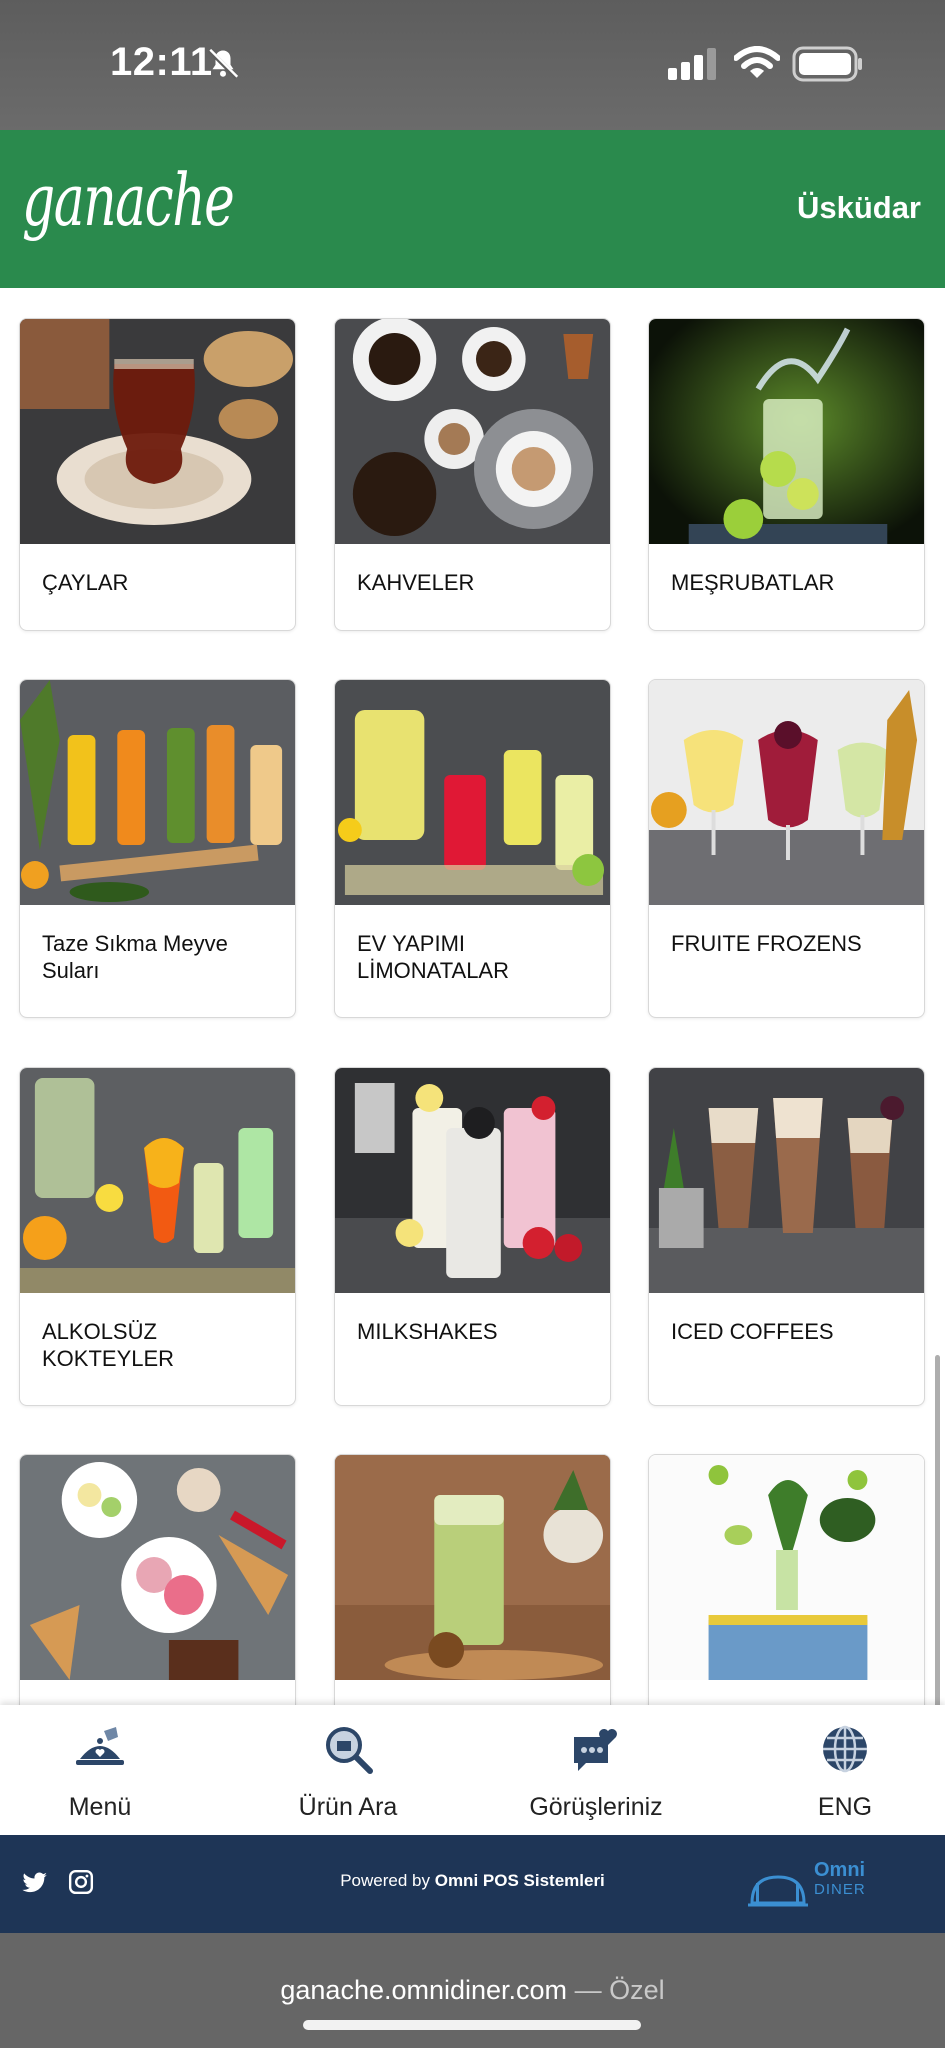 The image size is (945, 2048). Describe the element at coordinates (786, 431) in the screenshot. I see `splashing-soda-image` at that location.